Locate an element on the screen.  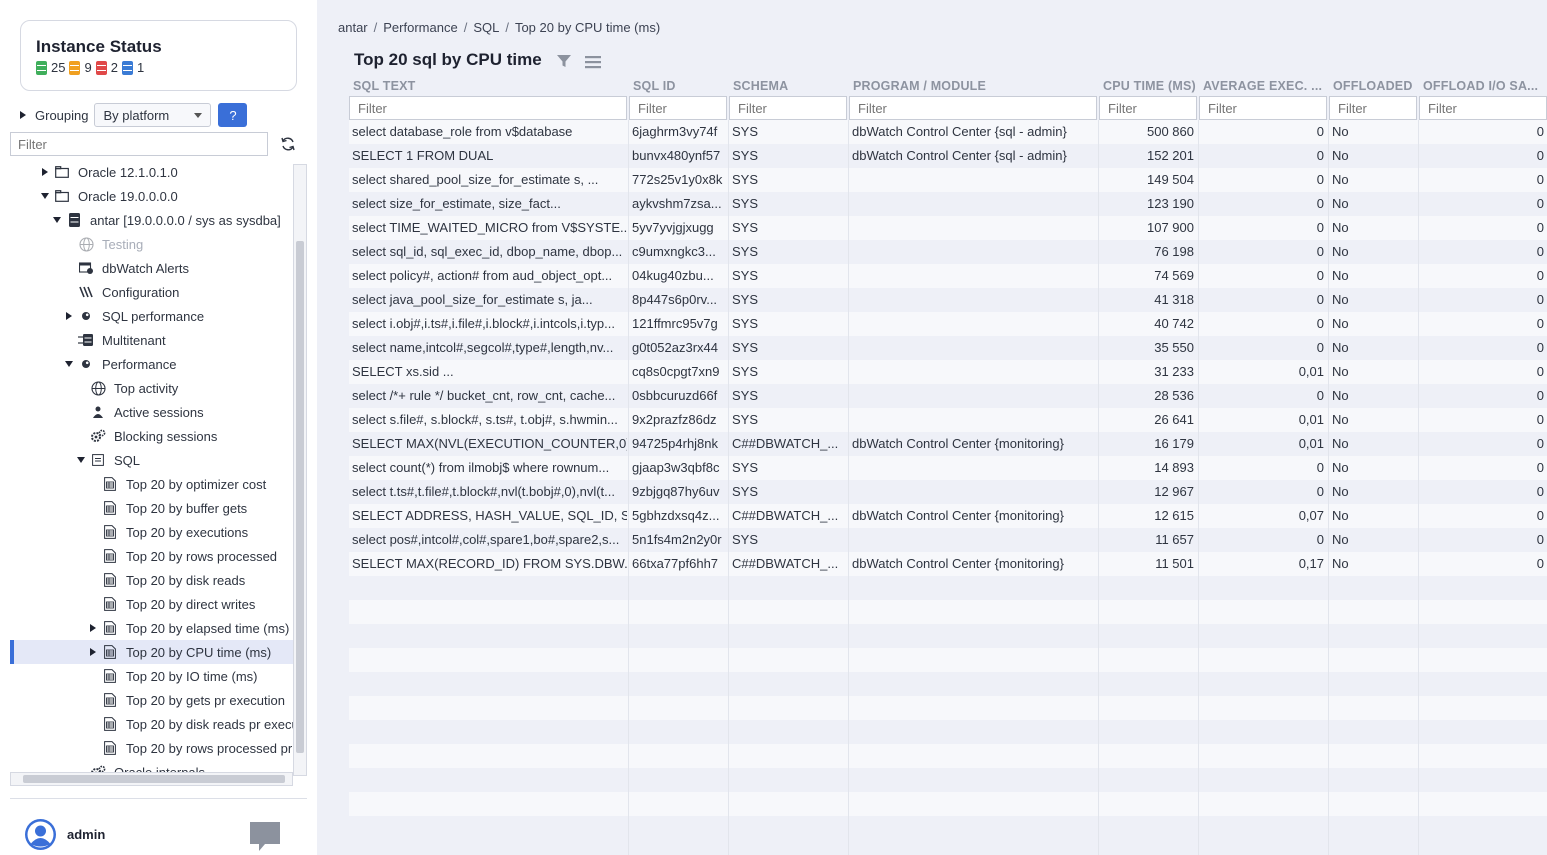
breadcrumb-item-sql: SQL is located at coordinates (486, 27).